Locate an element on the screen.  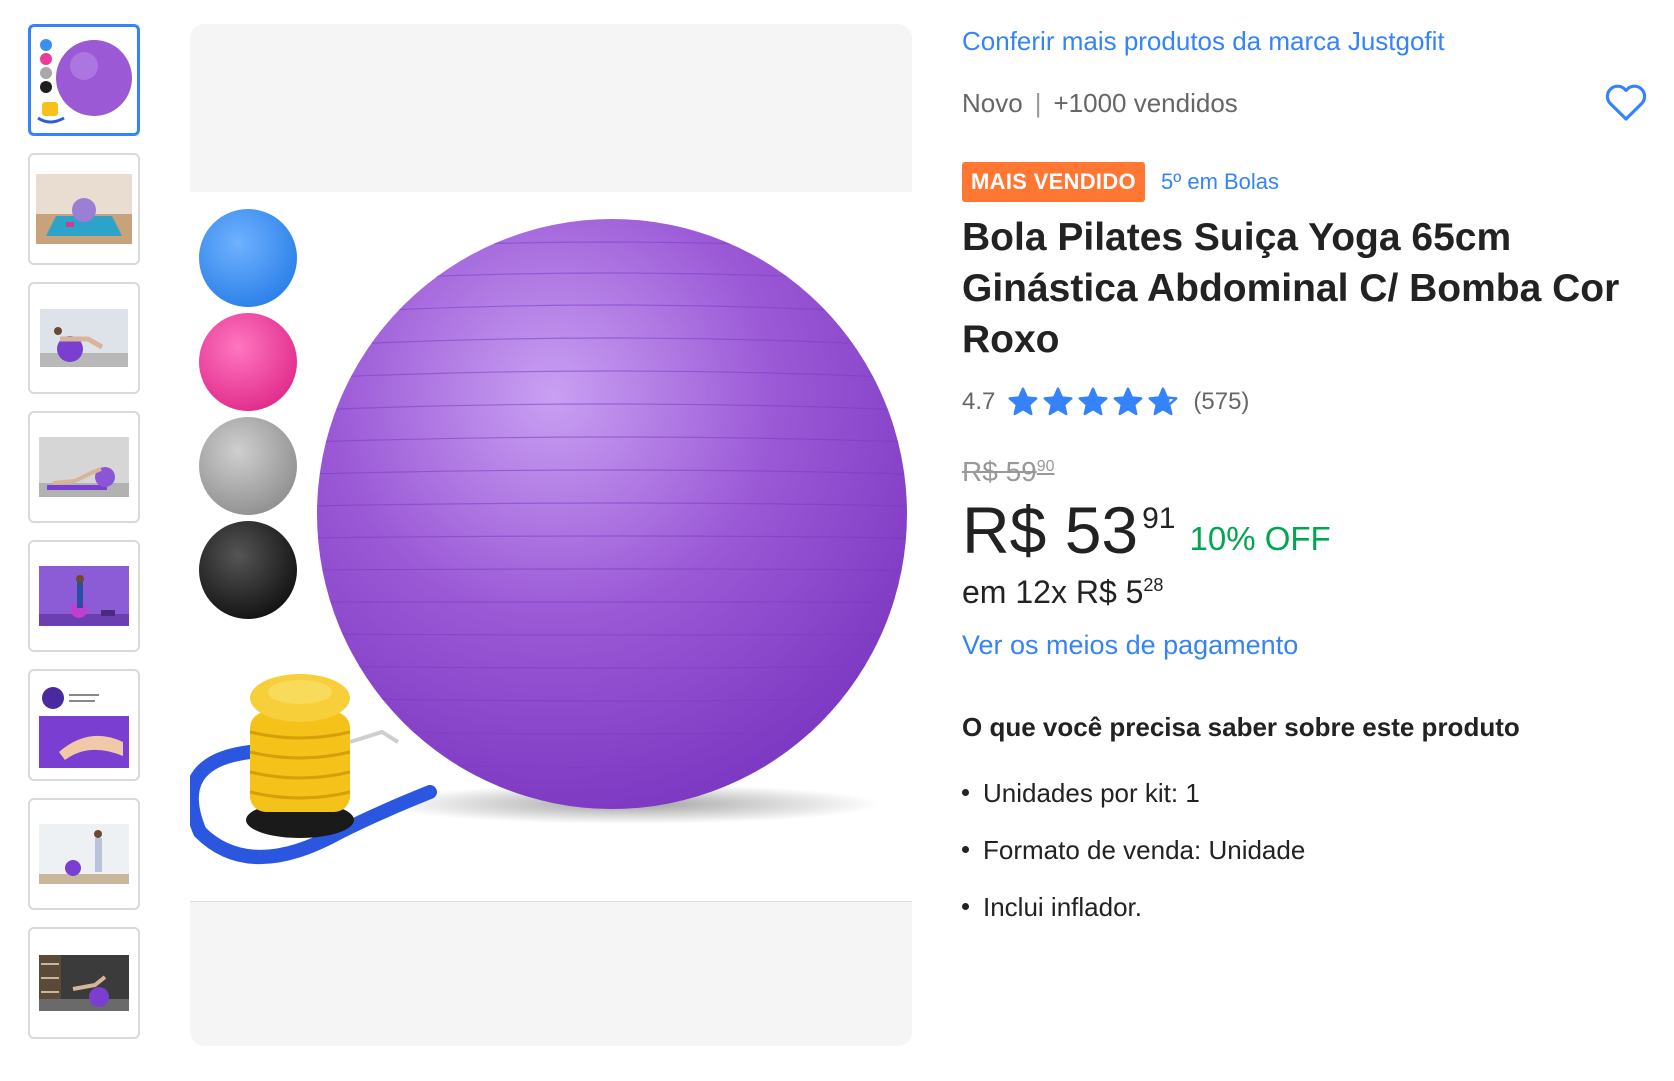
condition-line: Novo | +1000 vendidos is located at coordinates (1100, 103).